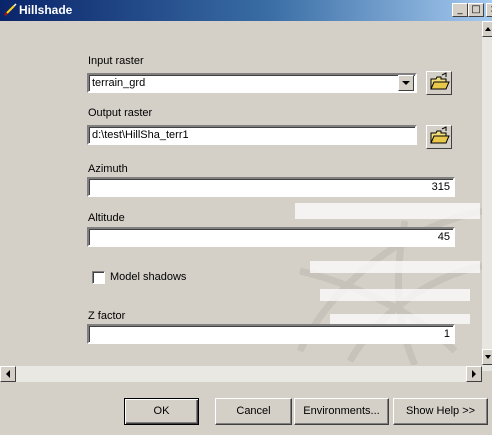  I want to click on scroll-left-button, so click(8, 374).